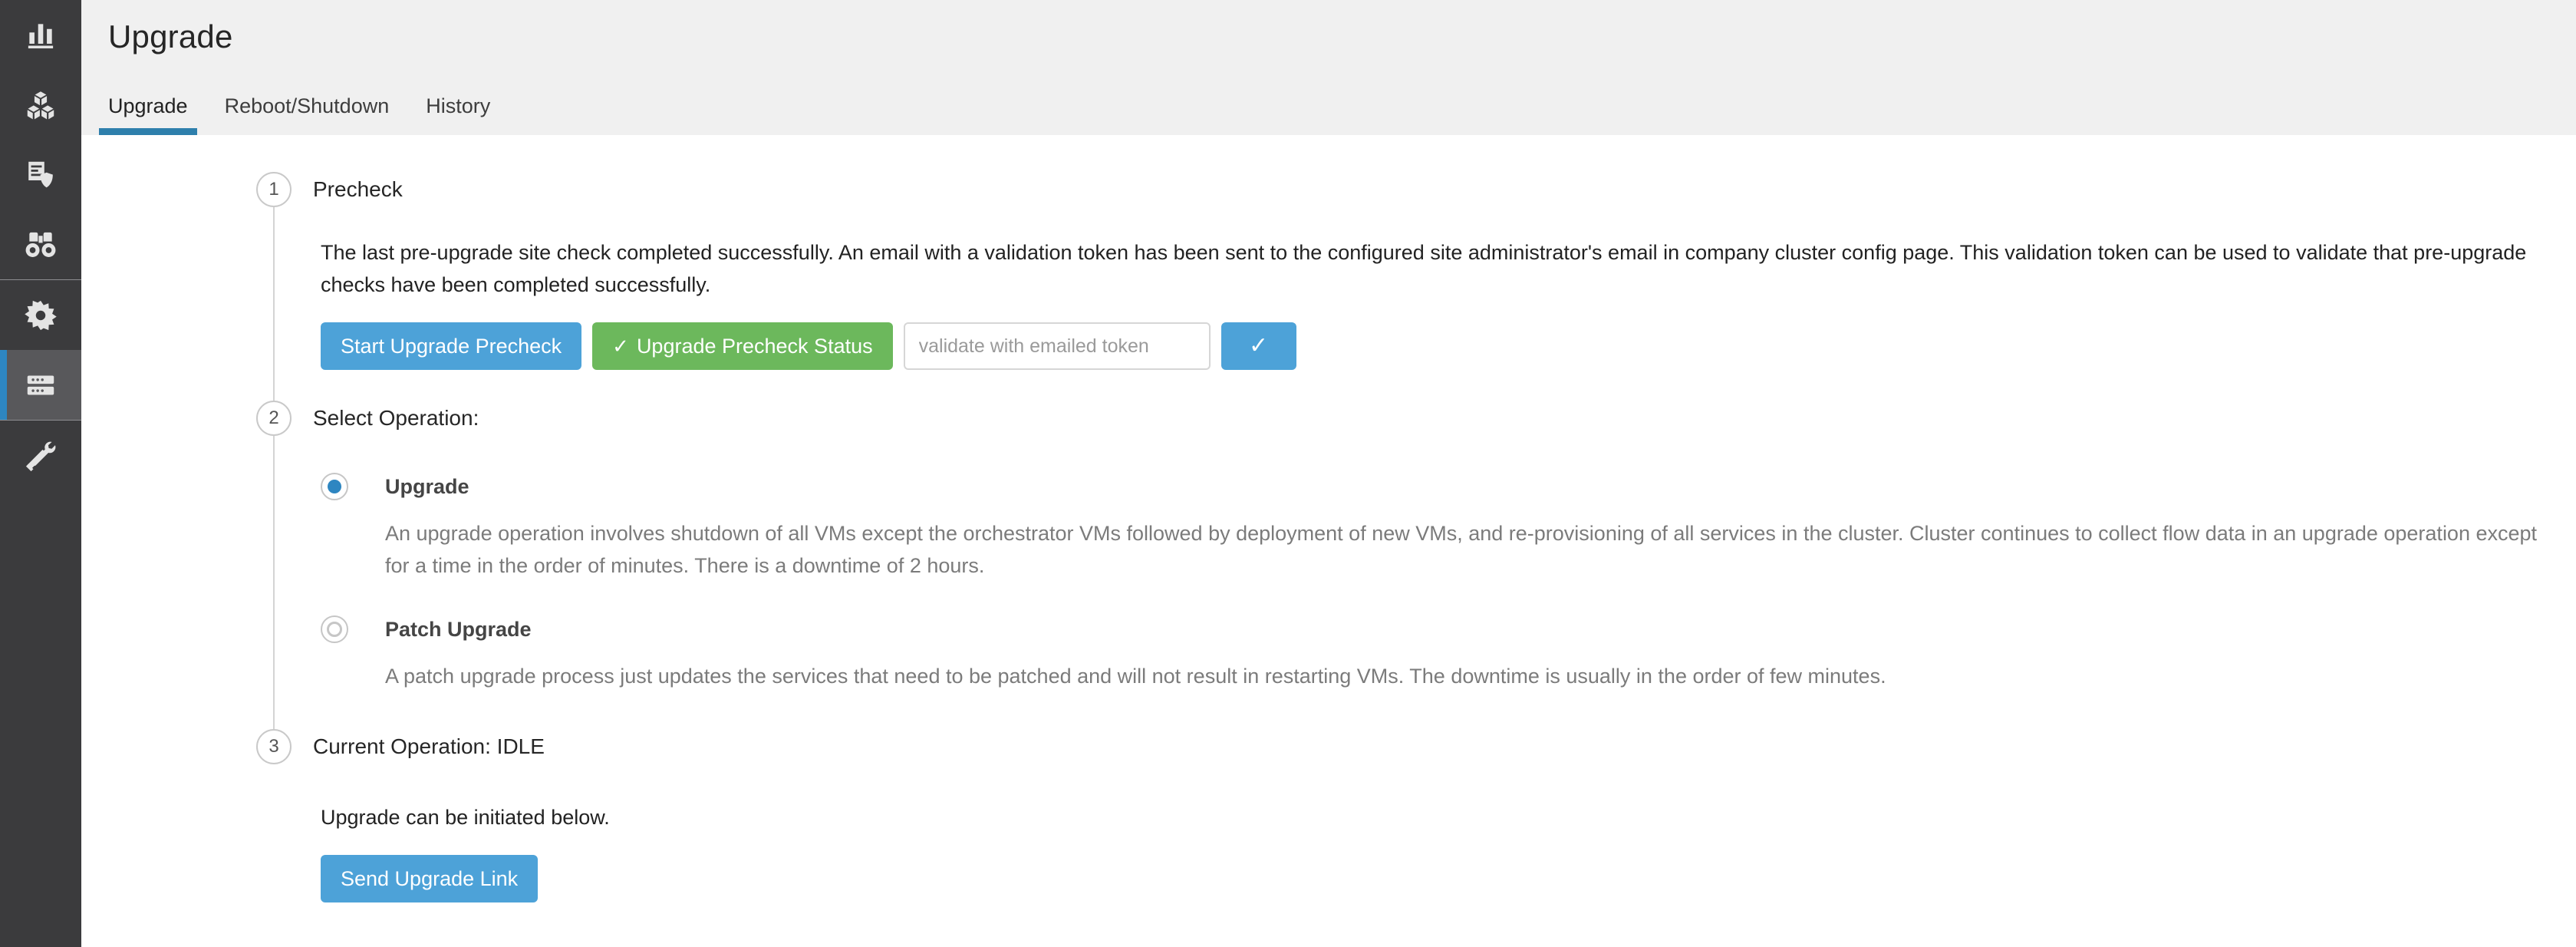  I want to click on bar-chart-icon, so click(41, 36).